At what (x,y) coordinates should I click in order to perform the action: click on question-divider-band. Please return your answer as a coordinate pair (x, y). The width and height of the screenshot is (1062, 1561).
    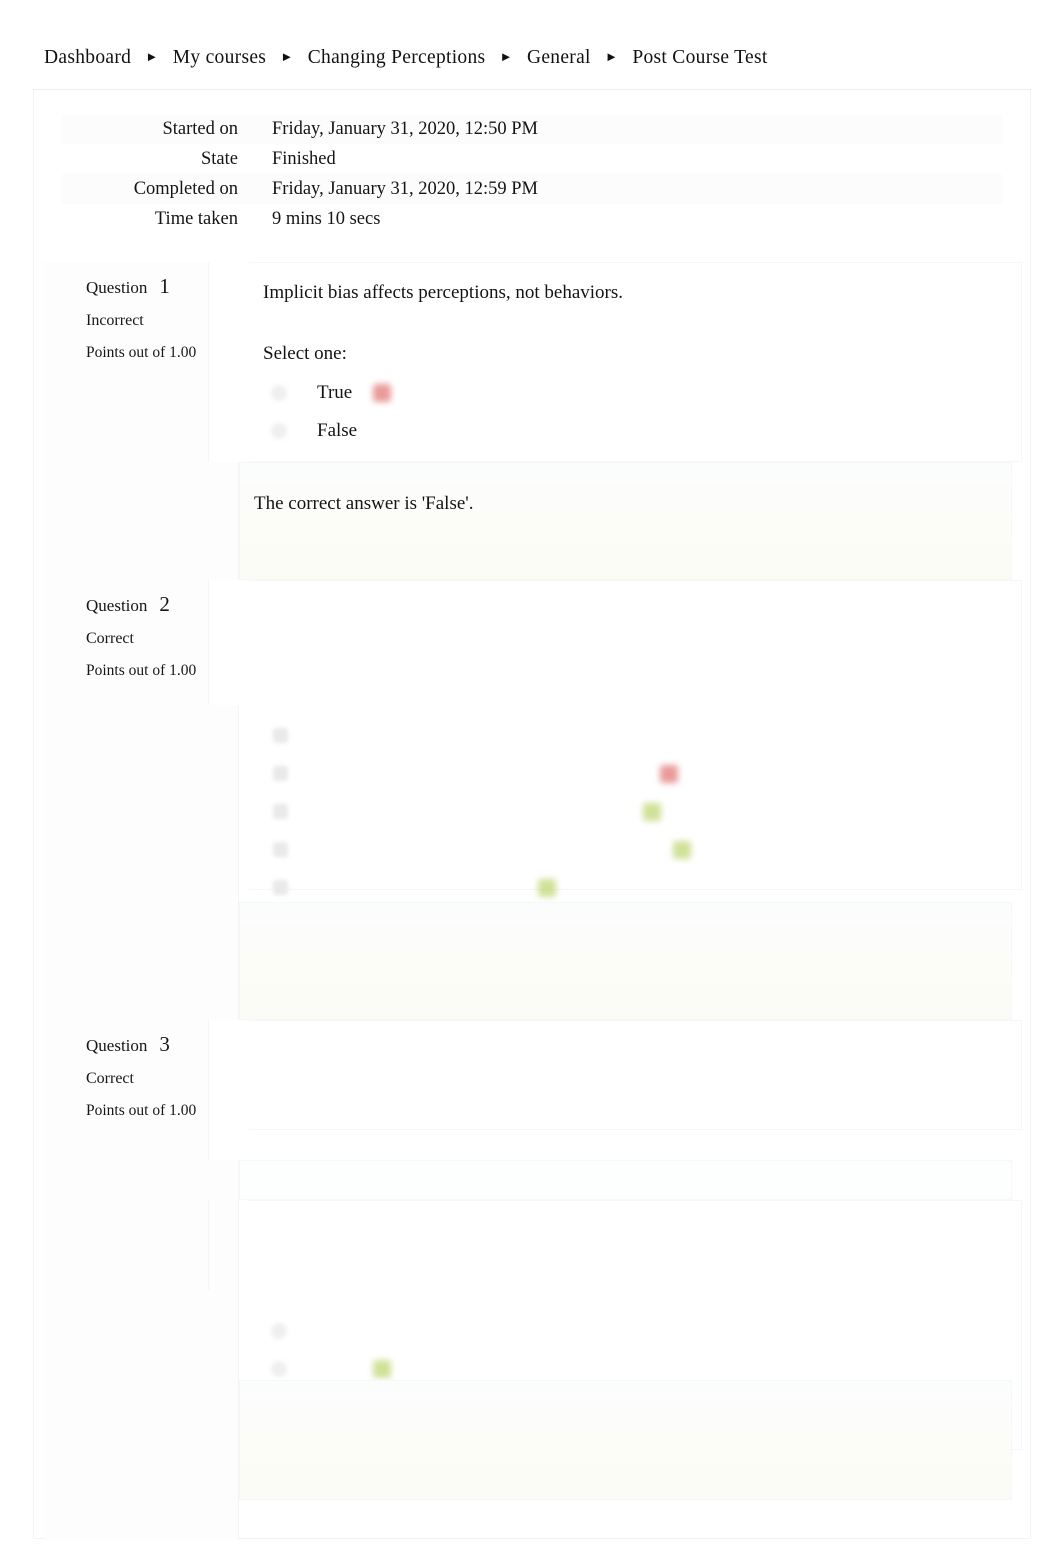
    Looking at the image, I should click on (625, 1180).